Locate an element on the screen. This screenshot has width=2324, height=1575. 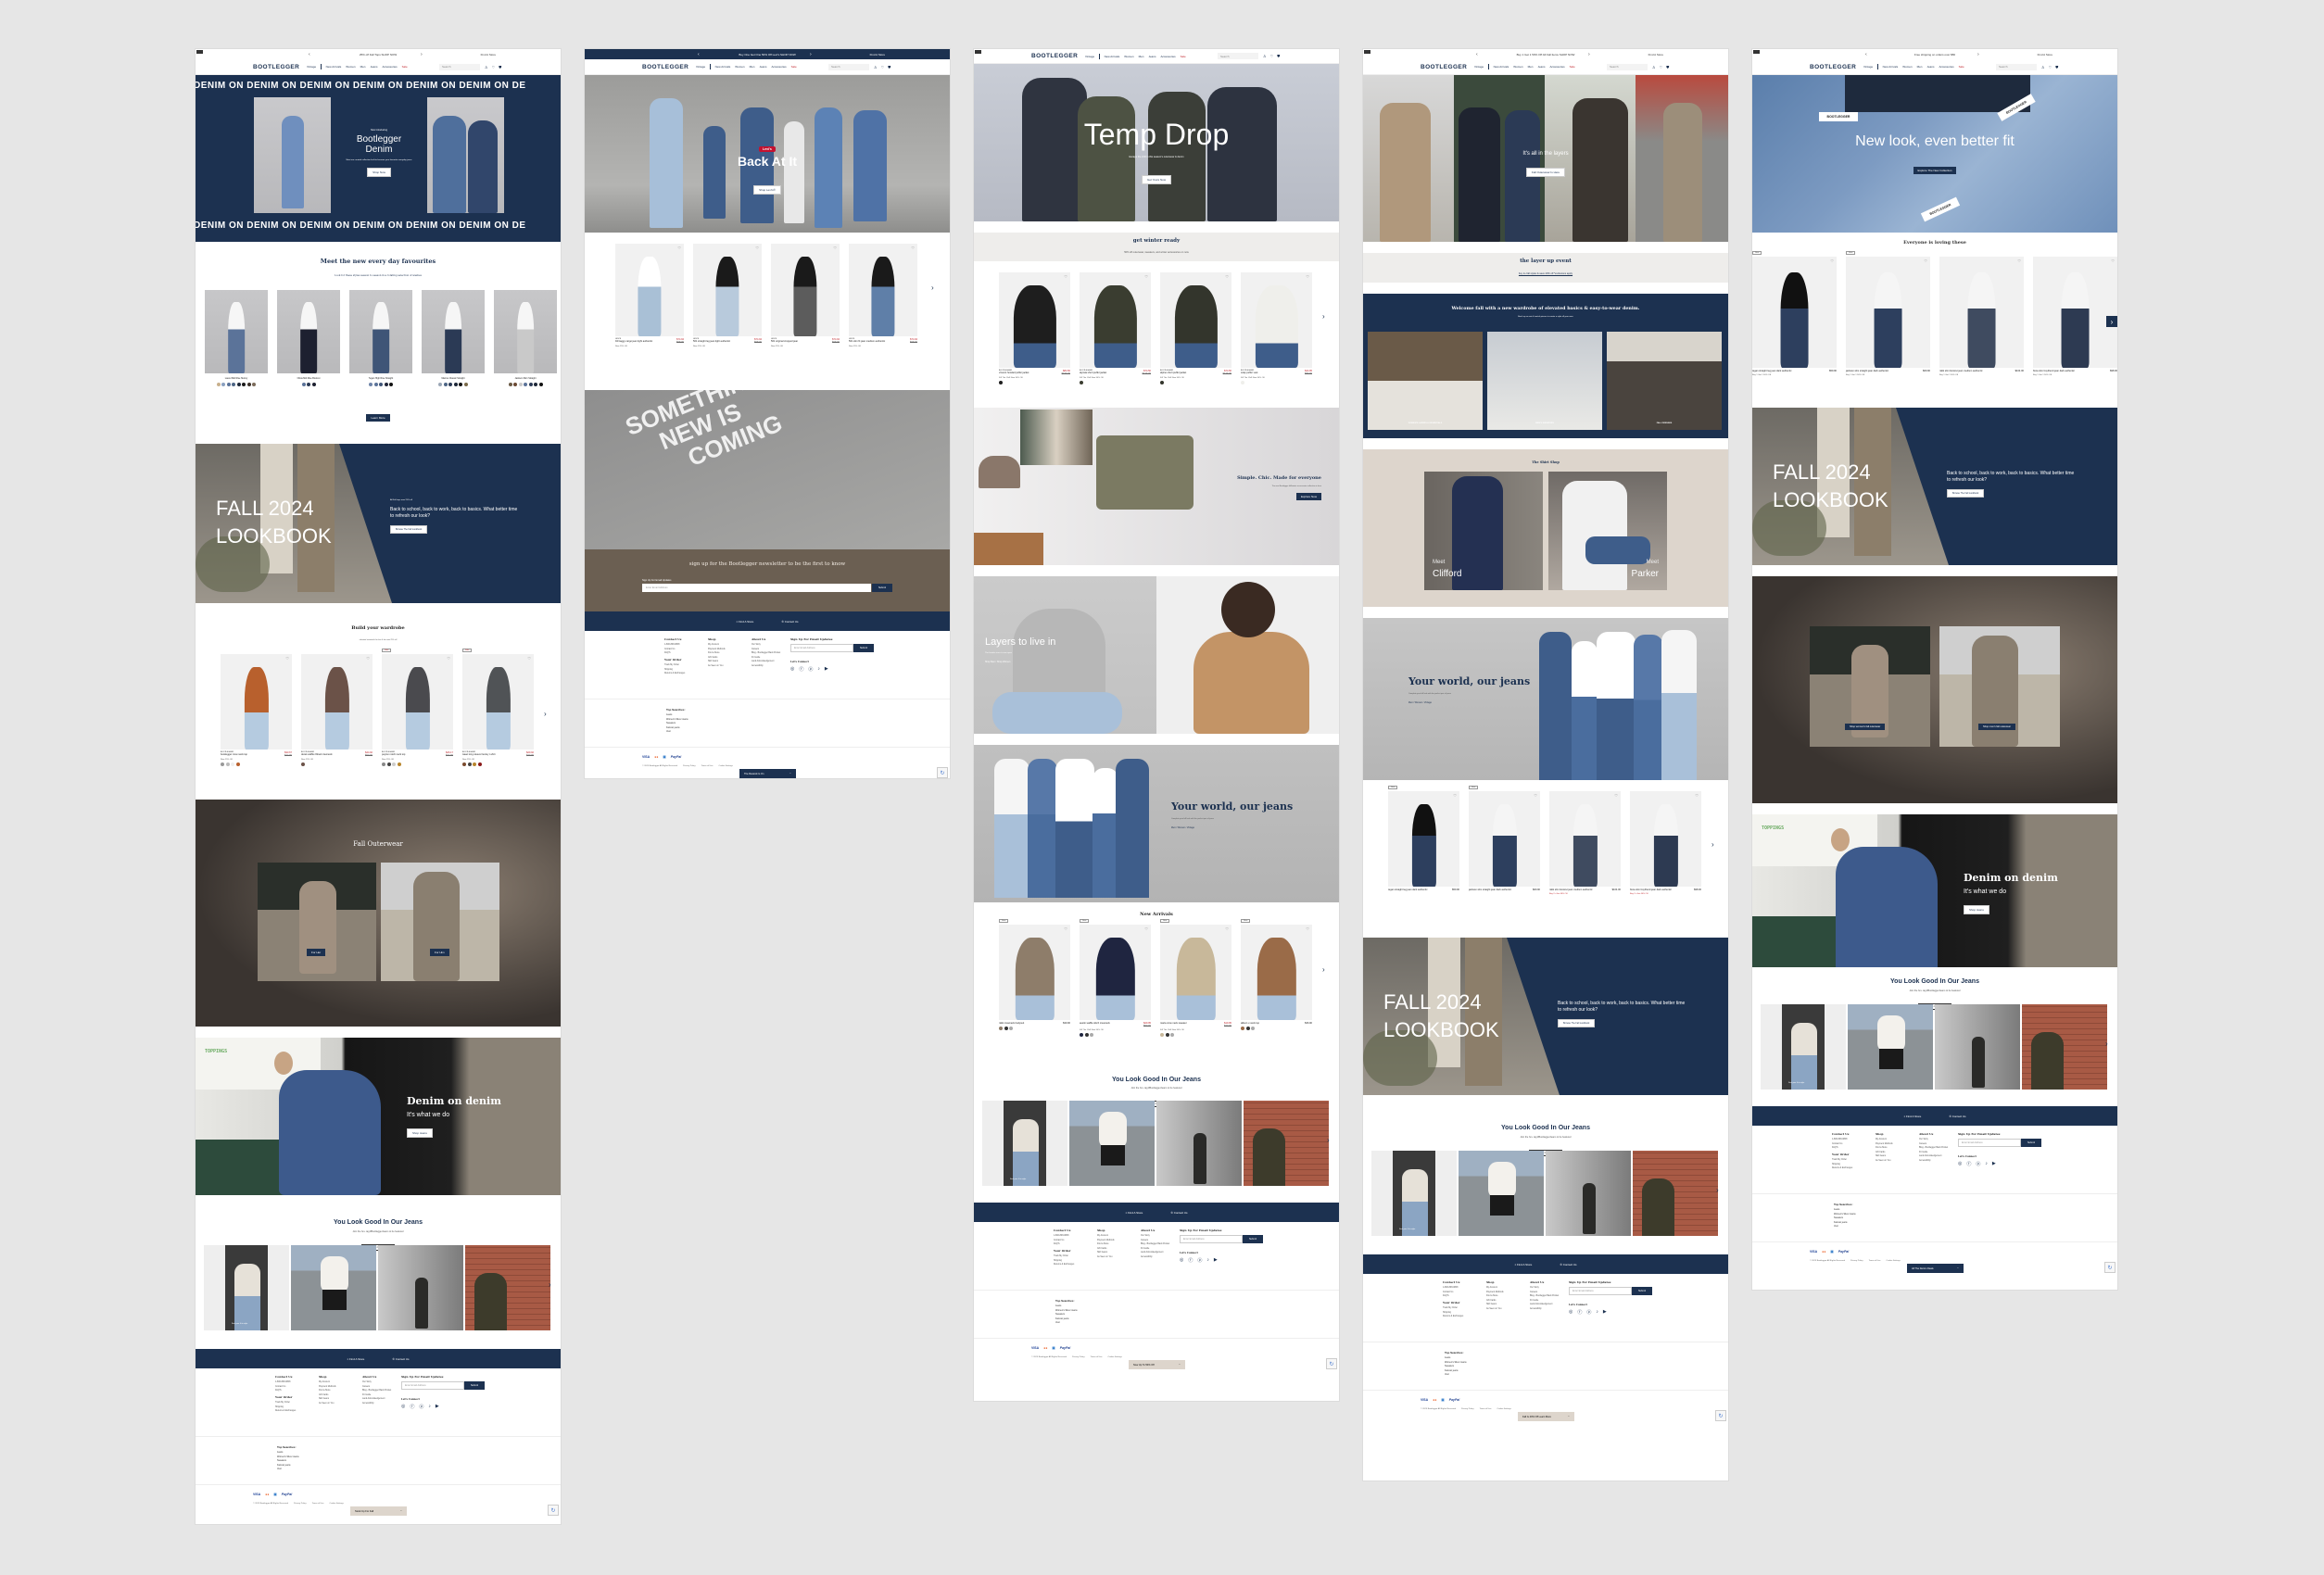
footer-submit-button: Submit is located at coordinates (474, 1385).